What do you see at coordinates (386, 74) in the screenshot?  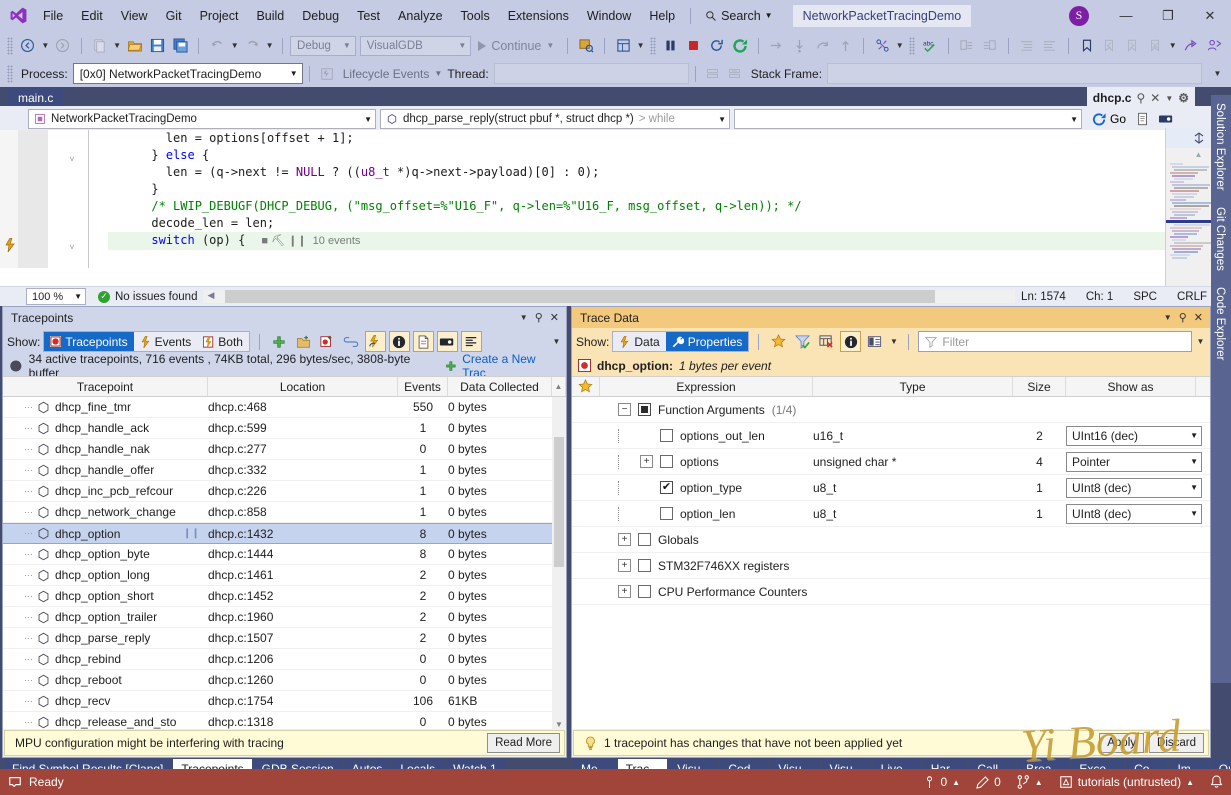 I see `lifecycle-events-label: Lifecycle Events` at bounding box center [386, 74].